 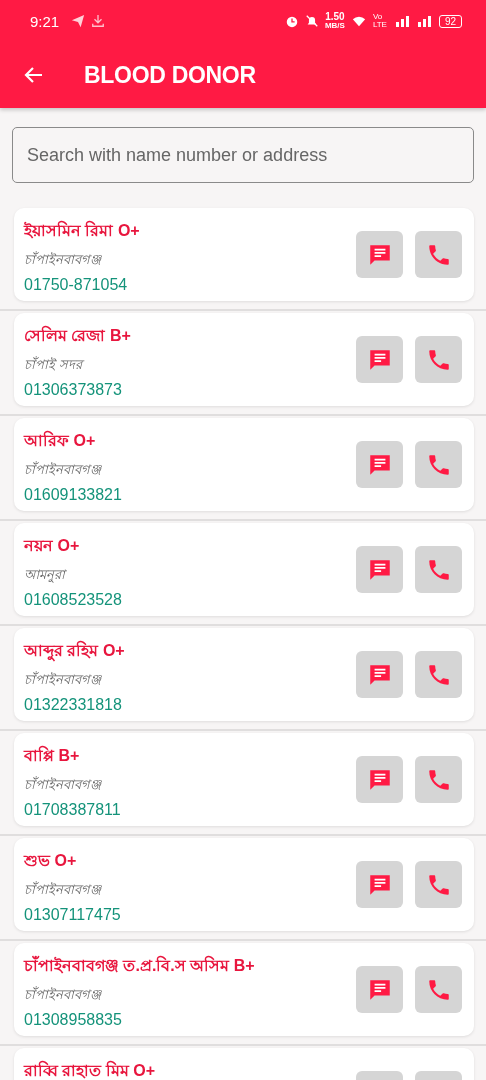 What do you see at coordinates (60, 440) in the screenshot?
I see `donor-name: আরিফ O+` at bounding box center [60, 440].